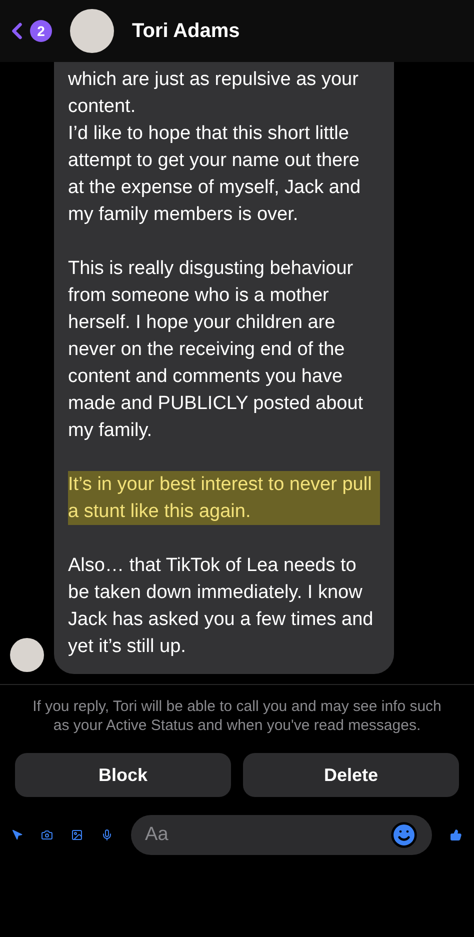 Image resolution: width=474 pixels, height=937 pixels. I want to click on emoji-icon, so click(404, 835).